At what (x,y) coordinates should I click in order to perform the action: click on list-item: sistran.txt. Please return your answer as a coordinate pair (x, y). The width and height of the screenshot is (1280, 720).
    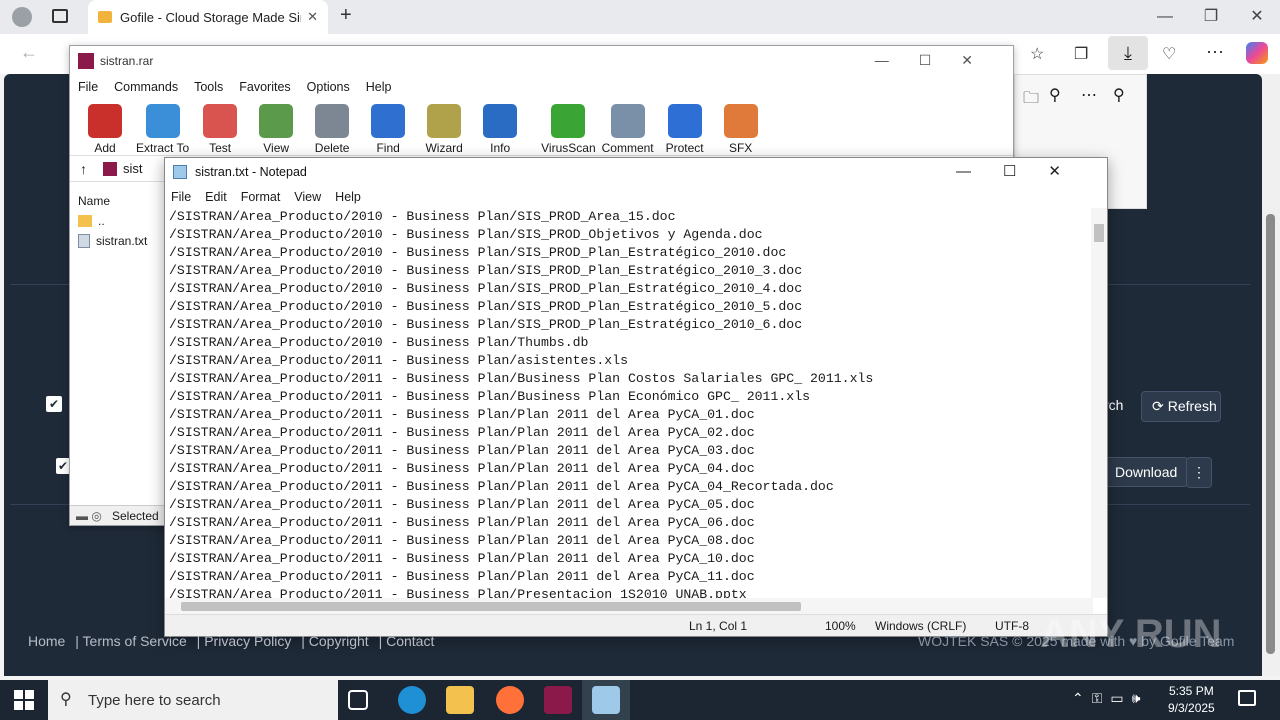
    Looking at the image, I should click on (117, 238).